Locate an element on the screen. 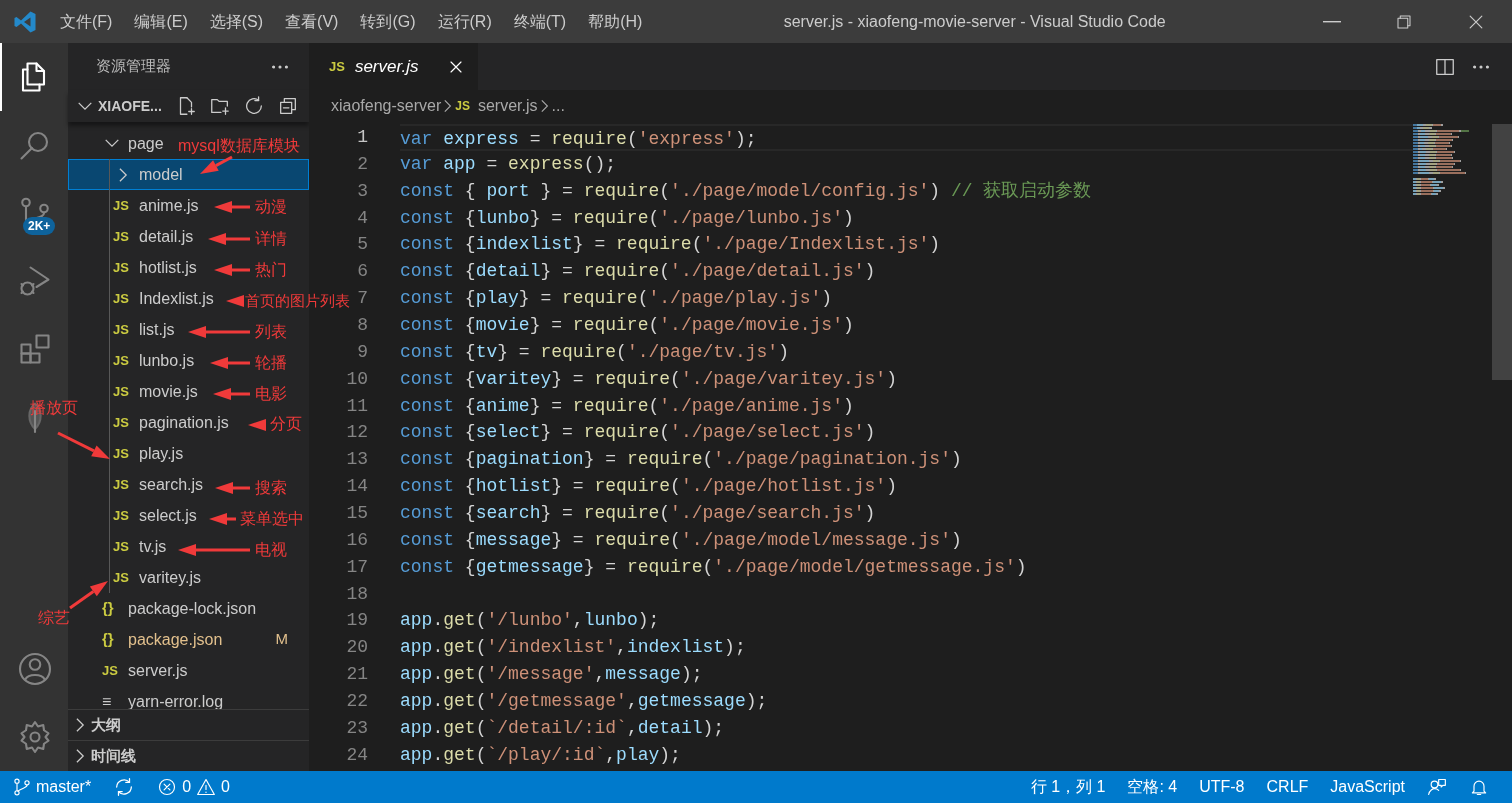 This screenshot has height=803, width=1512. line-number: 13 is located at coordinates (357, 459).